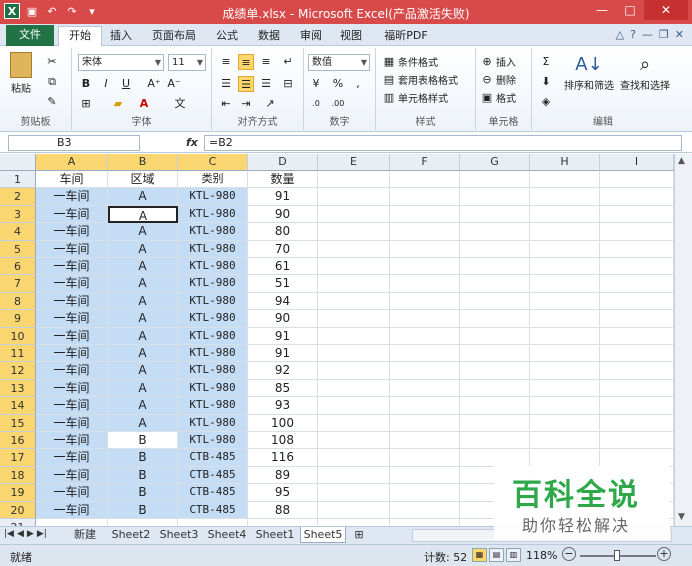 The height and width of the screenshot is (566, 692). What do you see at coordinates (425, 319) in the screenshot?
I see `cell-f9` at bounding box center [425, 319].